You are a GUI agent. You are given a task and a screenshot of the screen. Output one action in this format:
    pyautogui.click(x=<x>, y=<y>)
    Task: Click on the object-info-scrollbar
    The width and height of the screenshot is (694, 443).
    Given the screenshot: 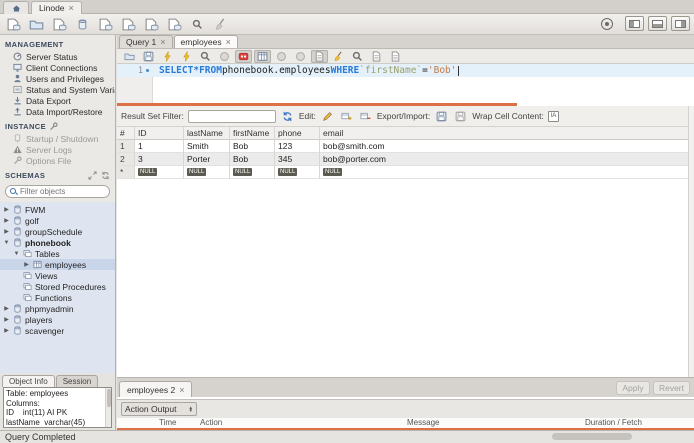 What is the action you would take?
    pyautogui.click(x=108, y=407)
    